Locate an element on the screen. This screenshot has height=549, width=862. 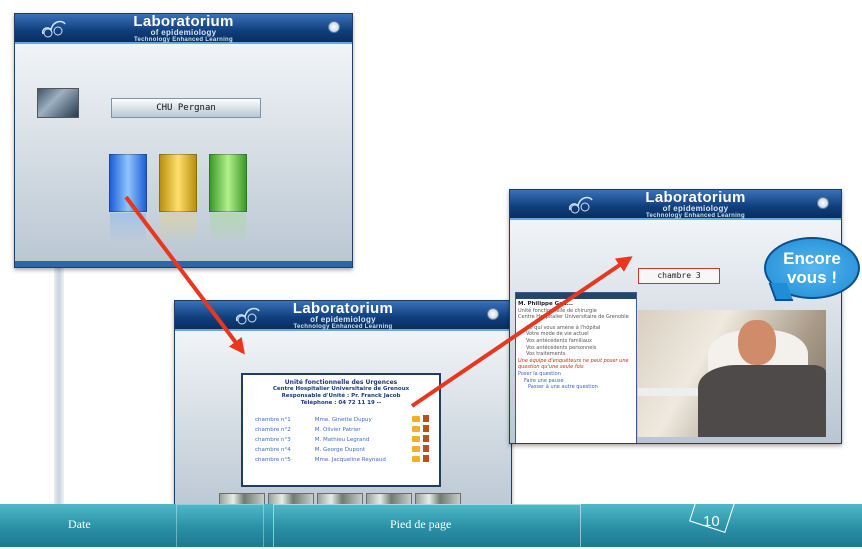
patient-photo is located at coordinates (732, 373).